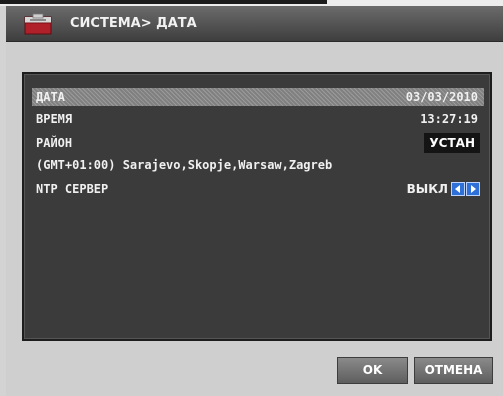  Describe the element at coordinates (163, 2) in the screenshot. I see `top-strip-dark` at that location.